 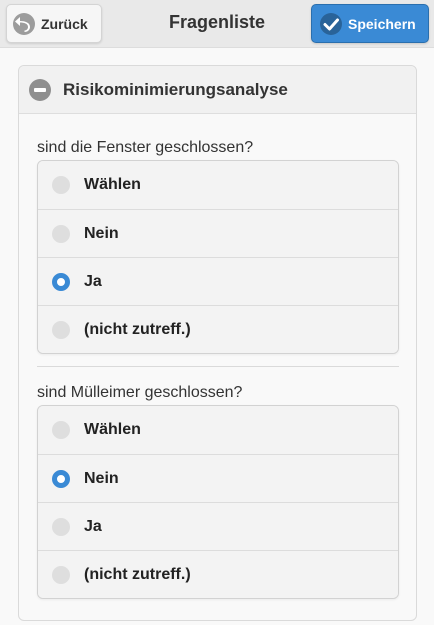 What do you see at coordinates (218, 366) in the screenshot?
I see `divider` at bounding box center [218, 366].